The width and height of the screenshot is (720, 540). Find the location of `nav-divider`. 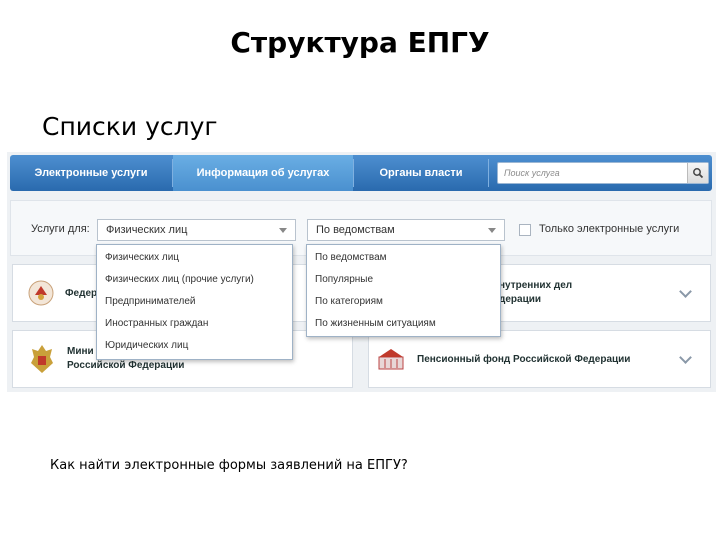

nav-divider is located at coordinates (488, 173).